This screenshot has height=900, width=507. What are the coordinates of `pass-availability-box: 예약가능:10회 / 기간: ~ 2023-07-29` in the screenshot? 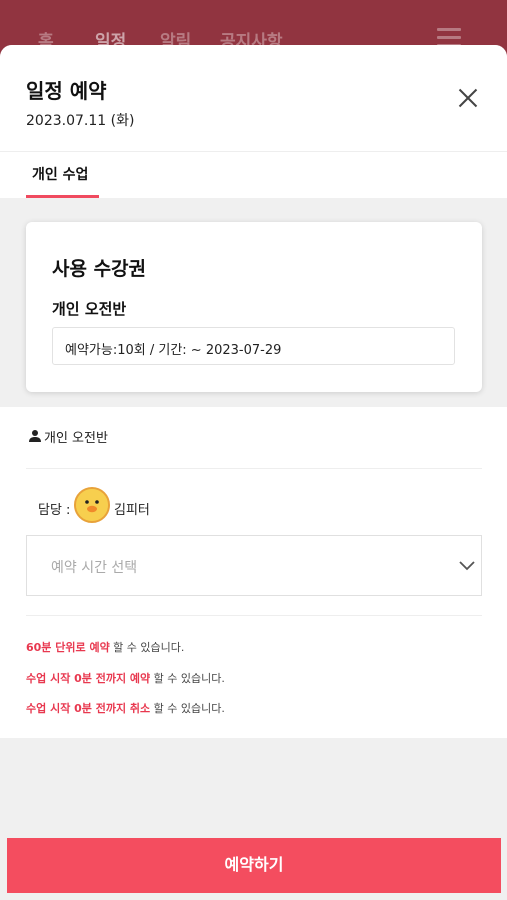 It's located at (253, 346).